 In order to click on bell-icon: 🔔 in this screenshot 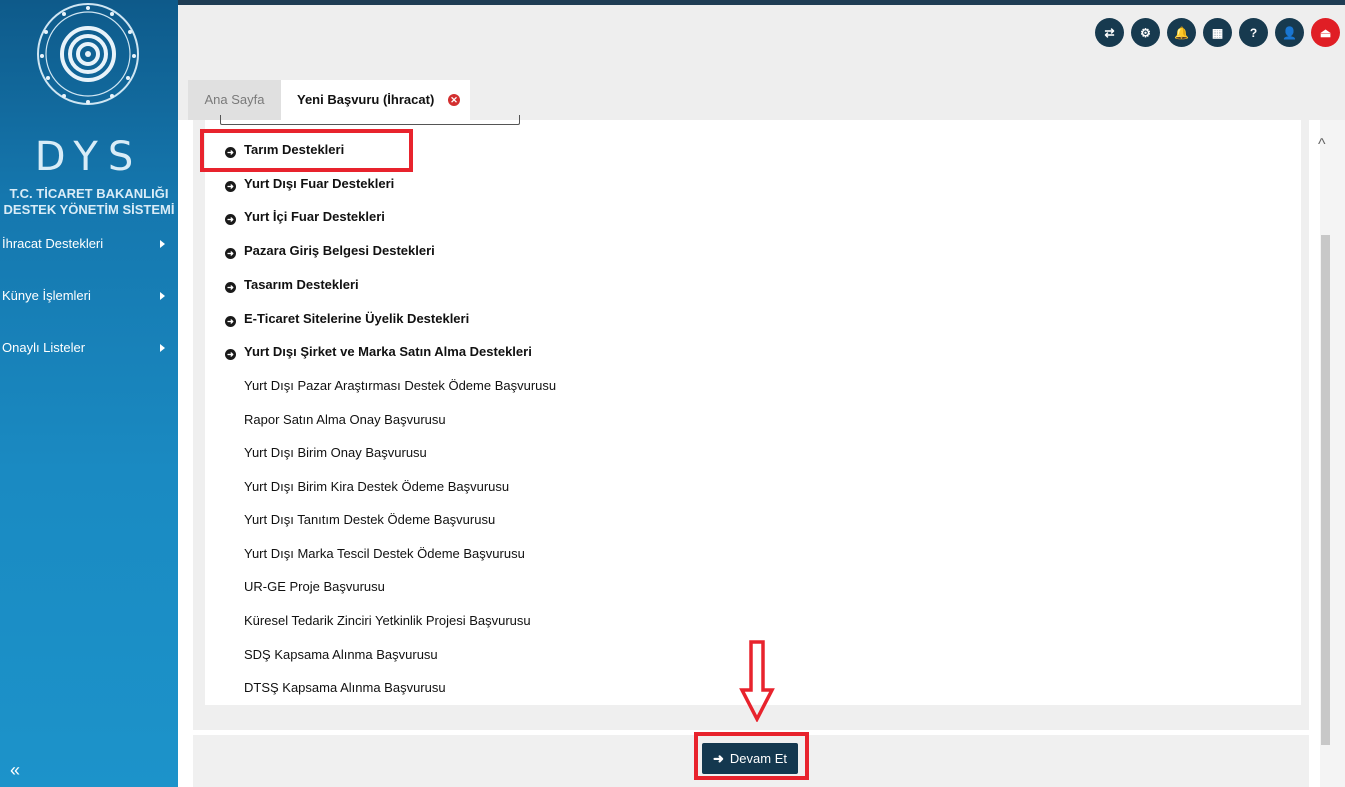, I will do `click(1181, 32)`.